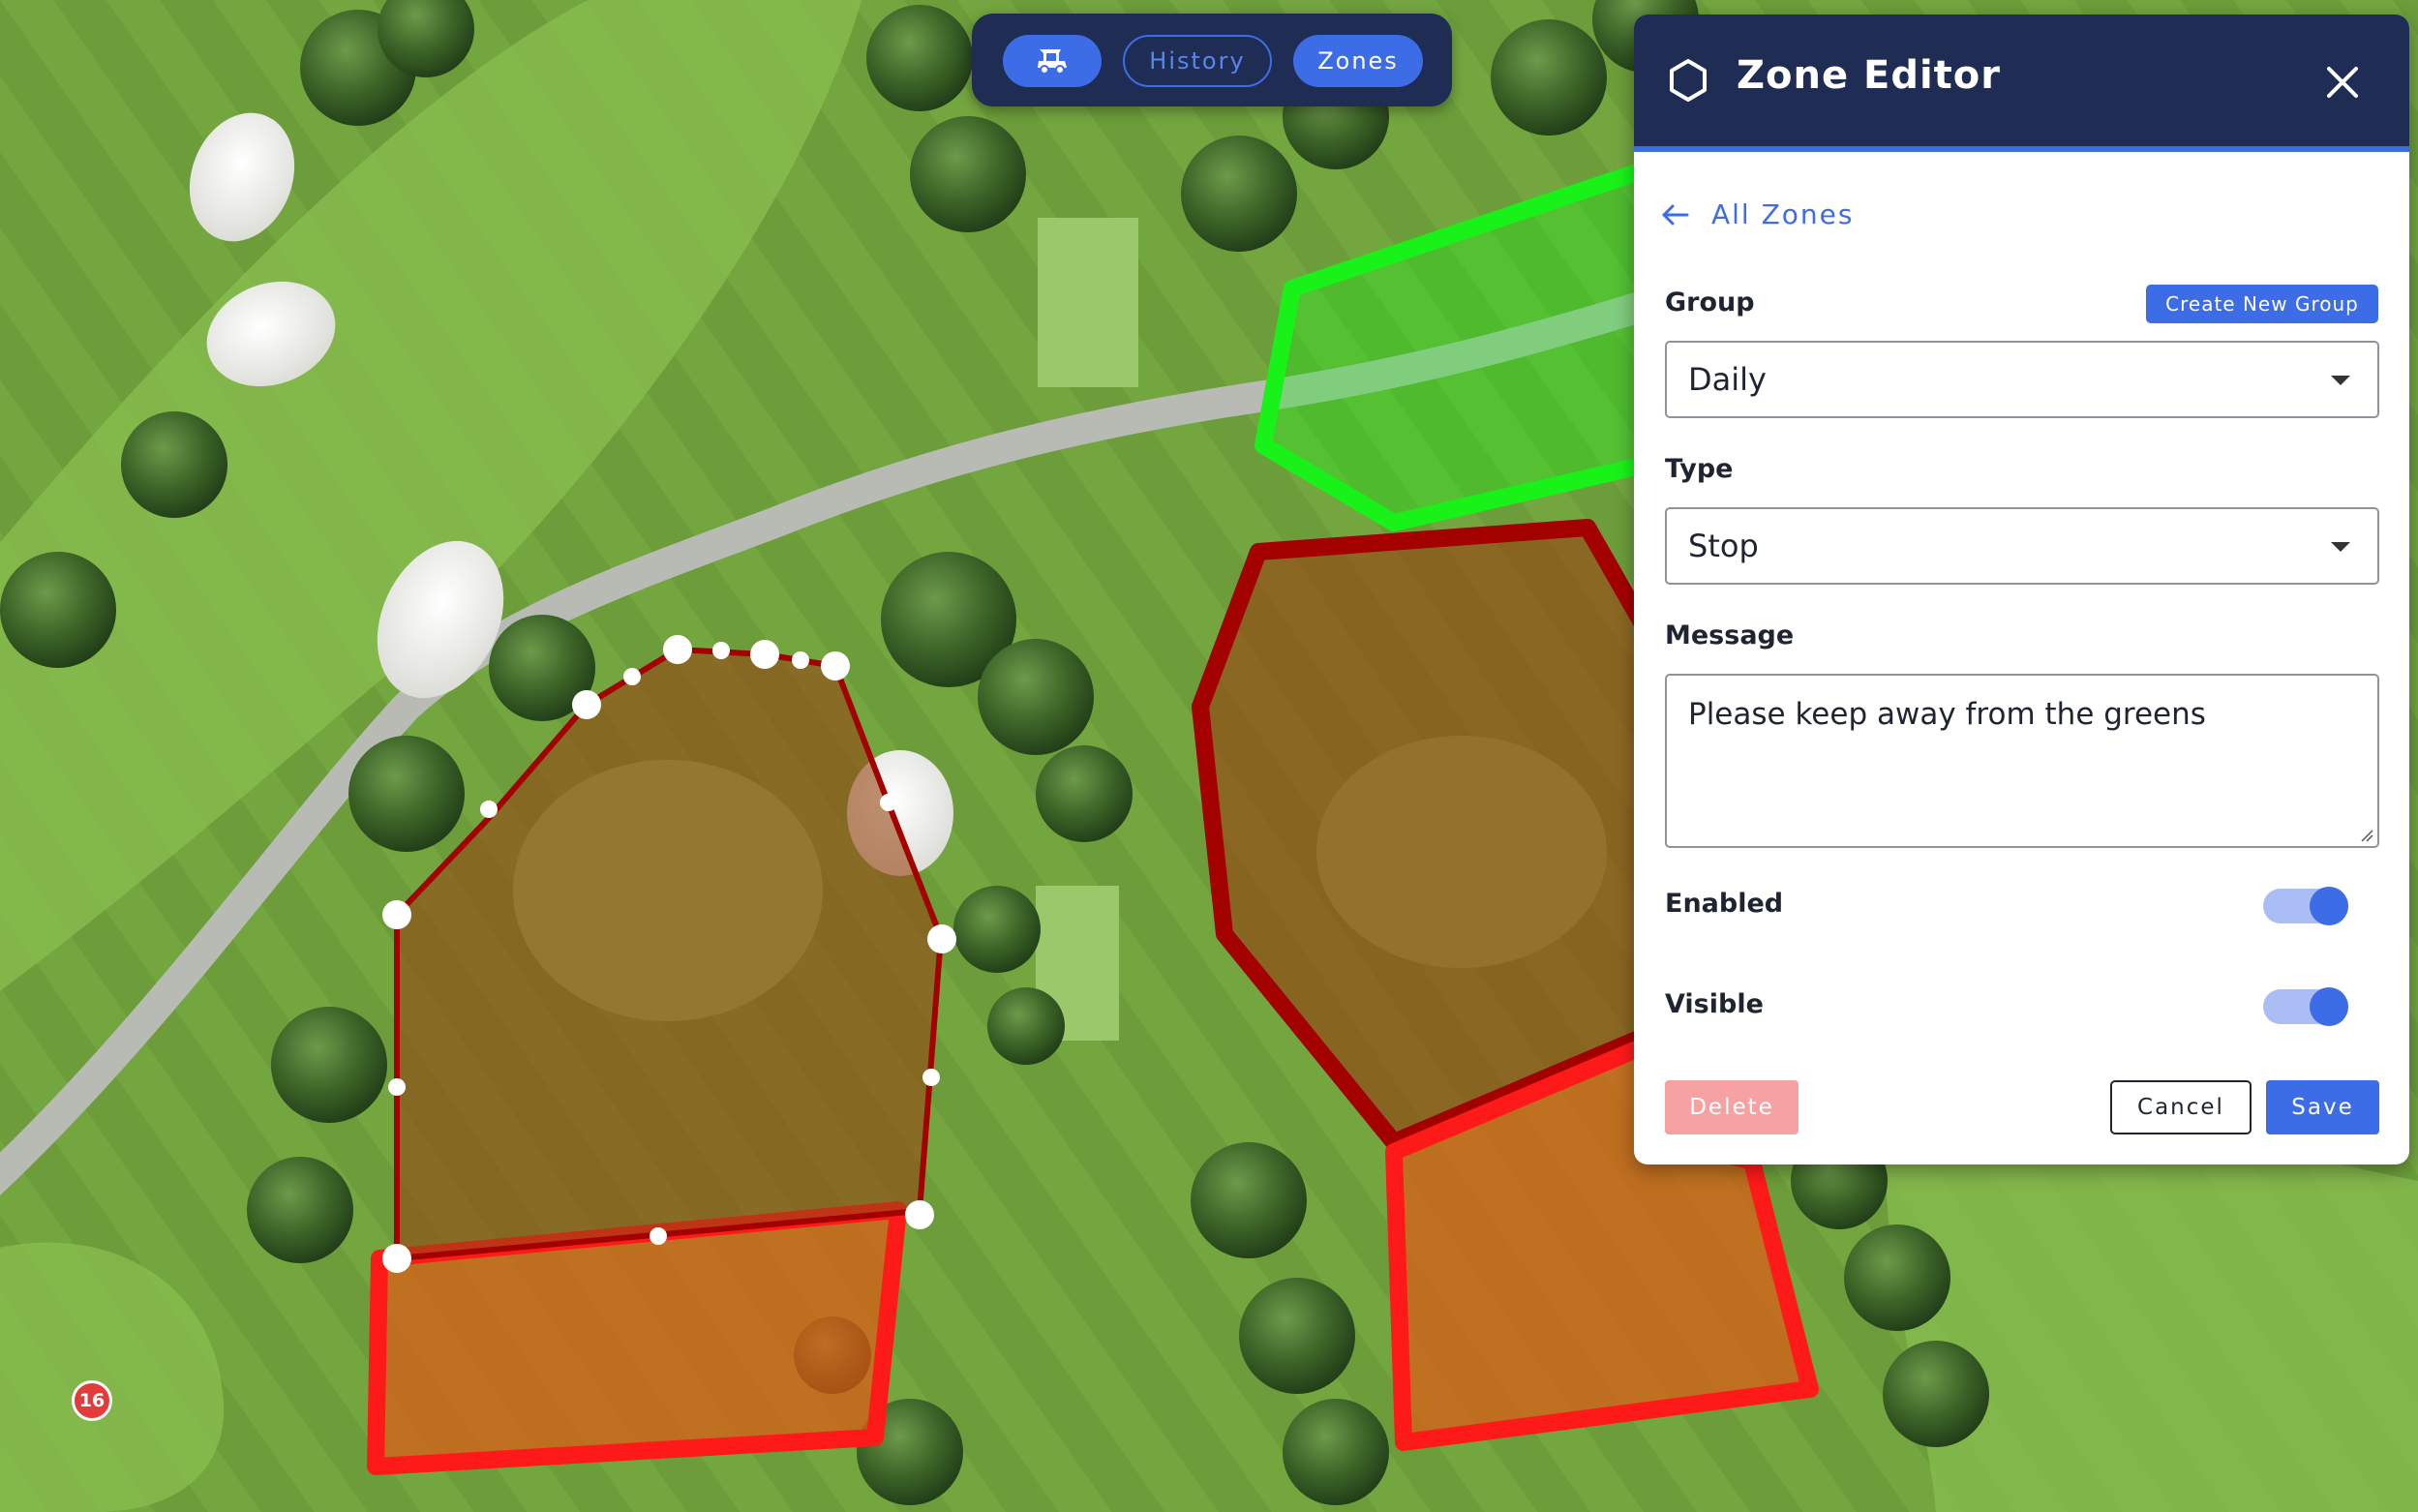 The width and height of the screenshot is (2418, 1512). I want to click on hole-number-badge: 16, so click(92, 1400).